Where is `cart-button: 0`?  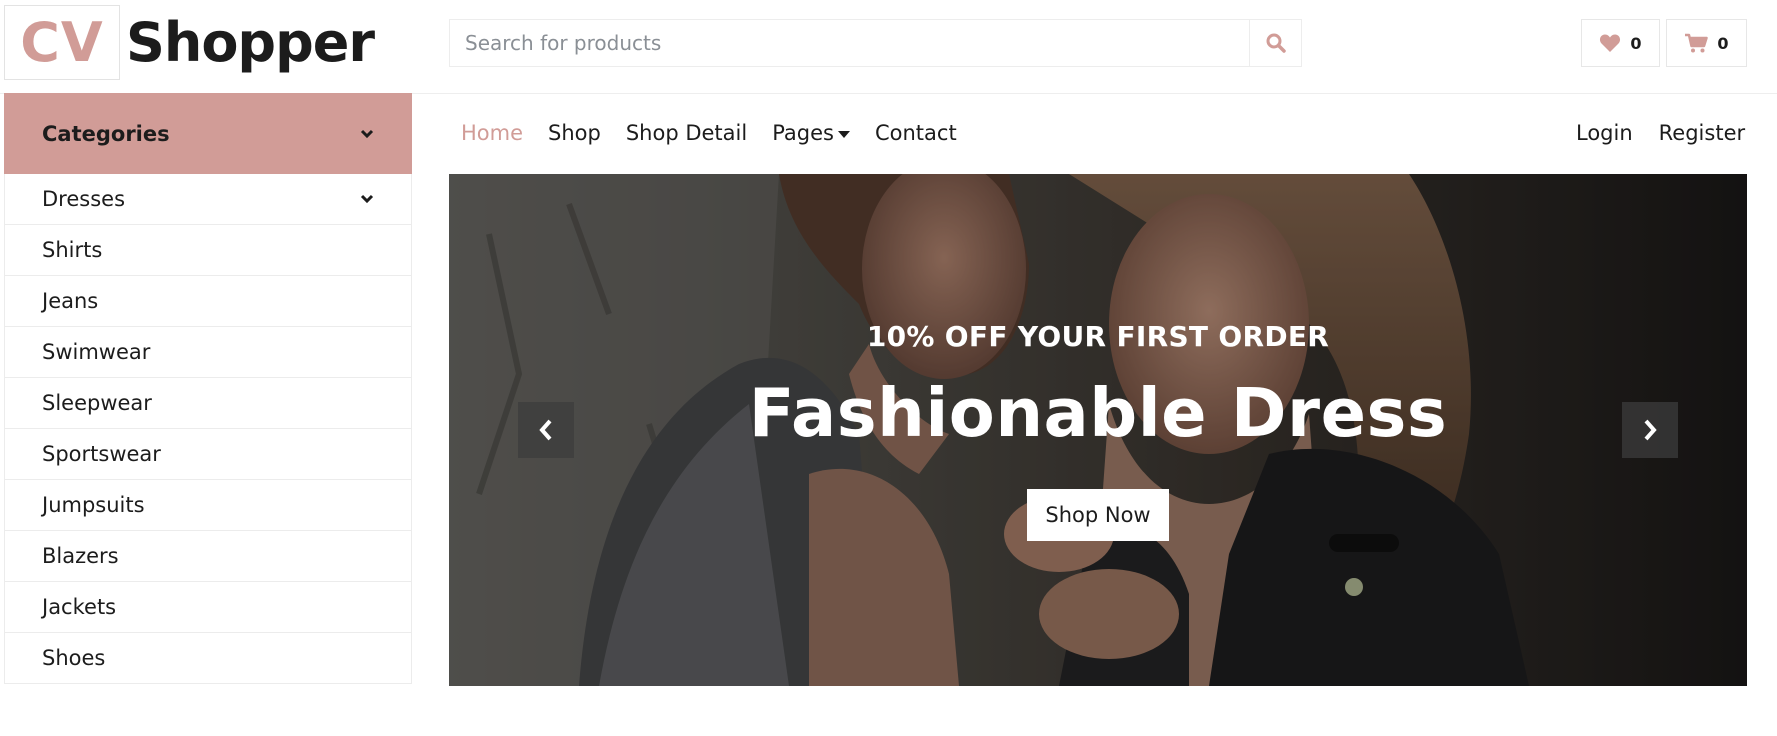 cart-button: 0 is located at coordinates (1706, 43).